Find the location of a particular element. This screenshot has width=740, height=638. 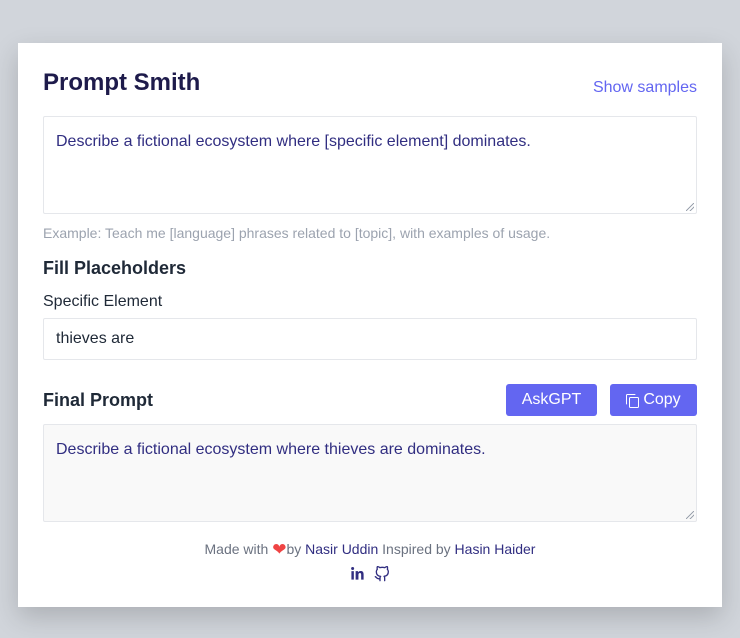

fill-placeholders-heading: Fill Placeholders is located at coordinates (115, 268).